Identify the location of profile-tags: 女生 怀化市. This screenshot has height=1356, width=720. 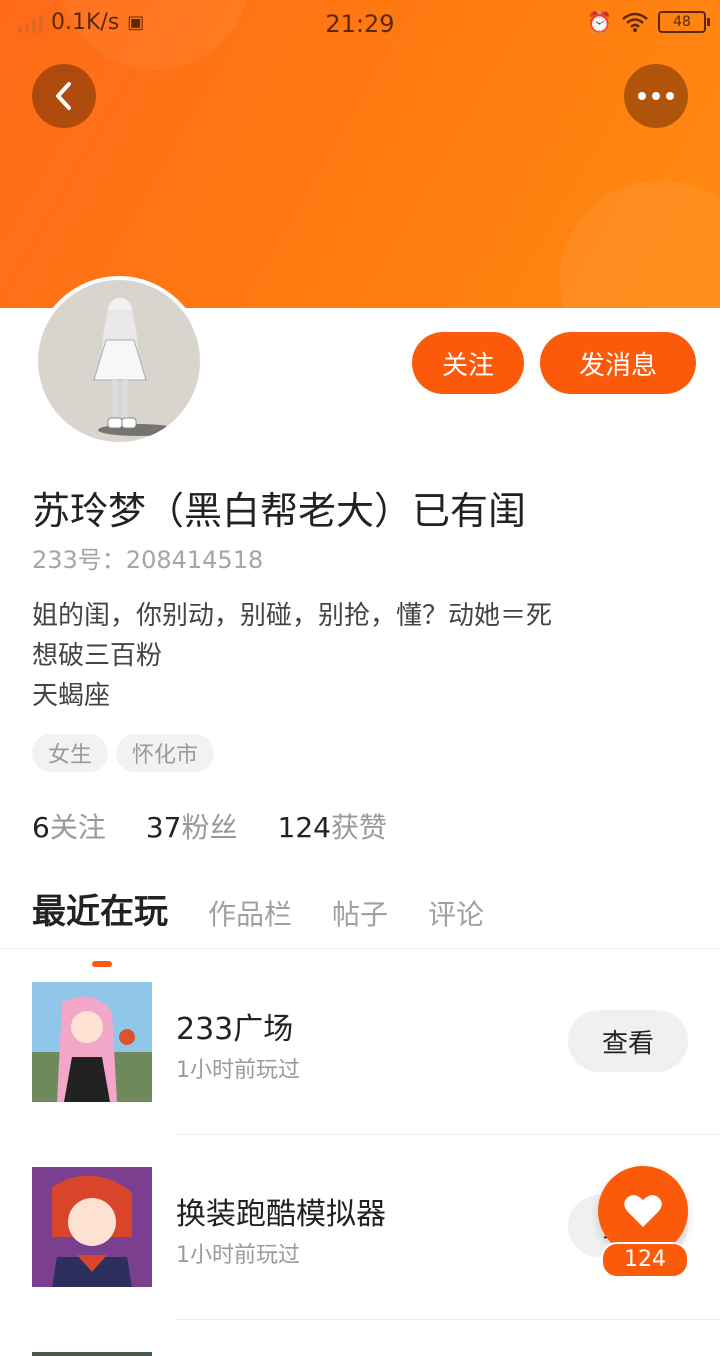
(123, 753).